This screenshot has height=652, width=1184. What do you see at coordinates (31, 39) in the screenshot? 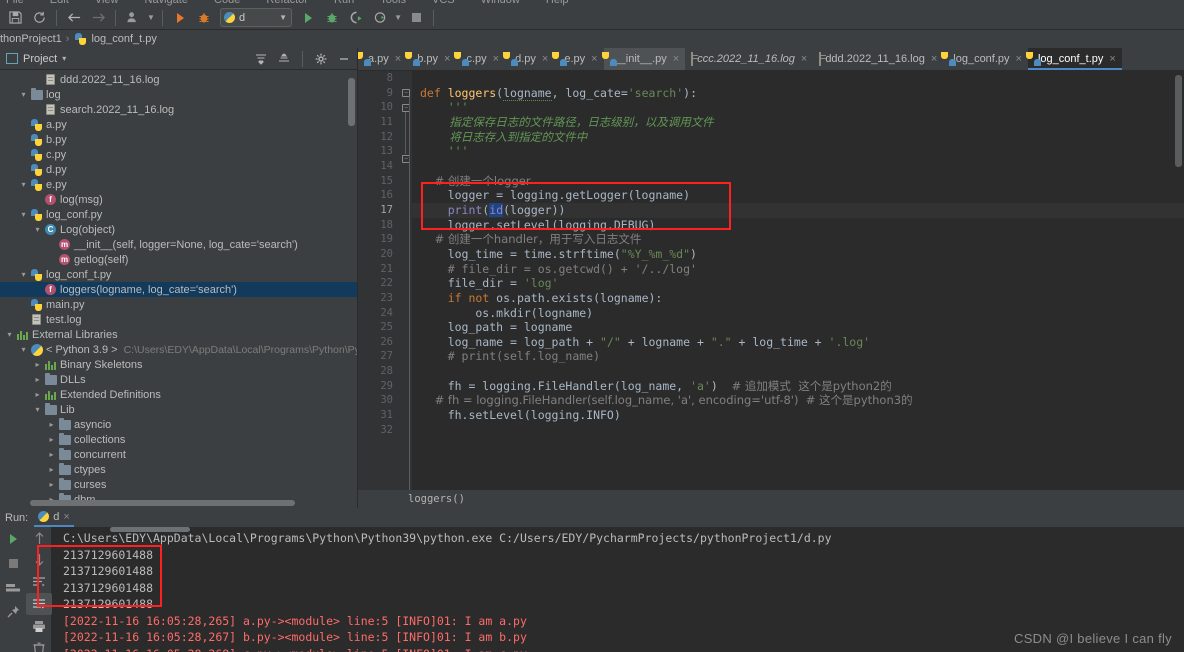
I see `breadcrumb-project: thonProject1` at bounding box center [31, 39].